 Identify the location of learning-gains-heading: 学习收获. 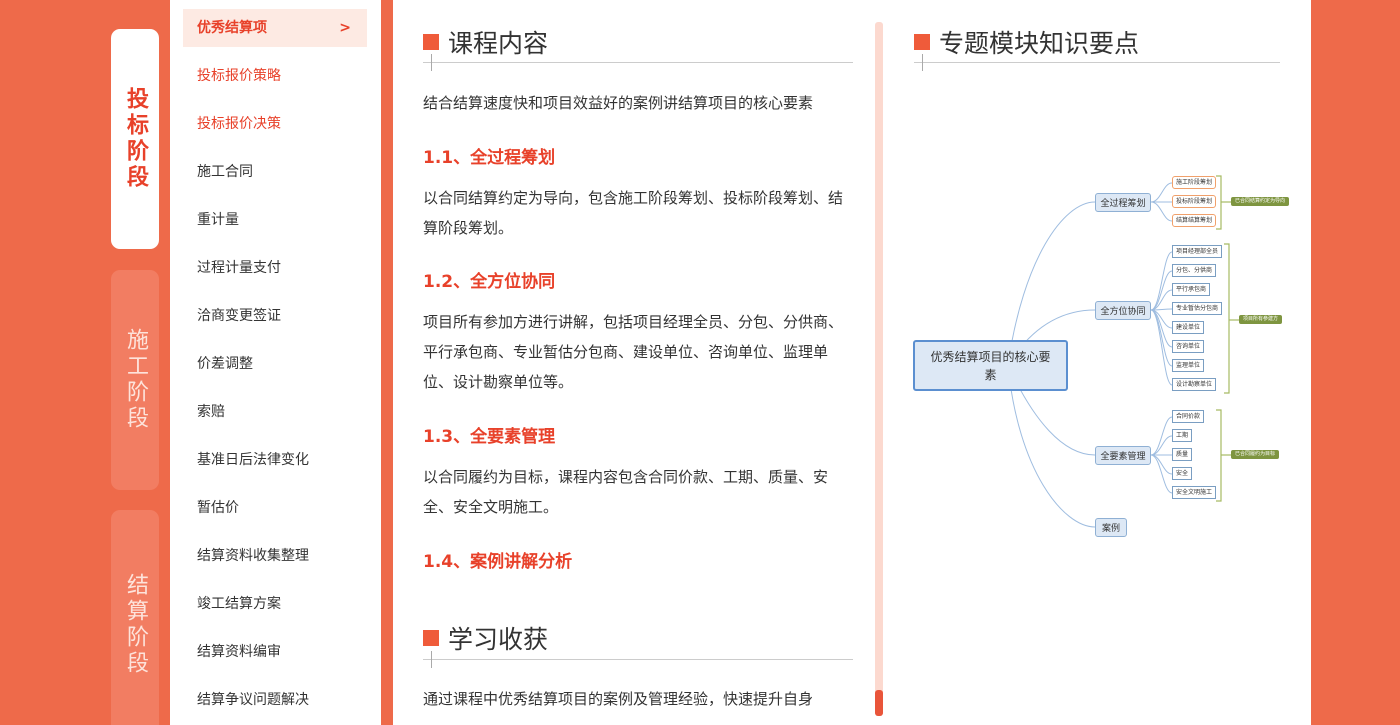
(485, 638).